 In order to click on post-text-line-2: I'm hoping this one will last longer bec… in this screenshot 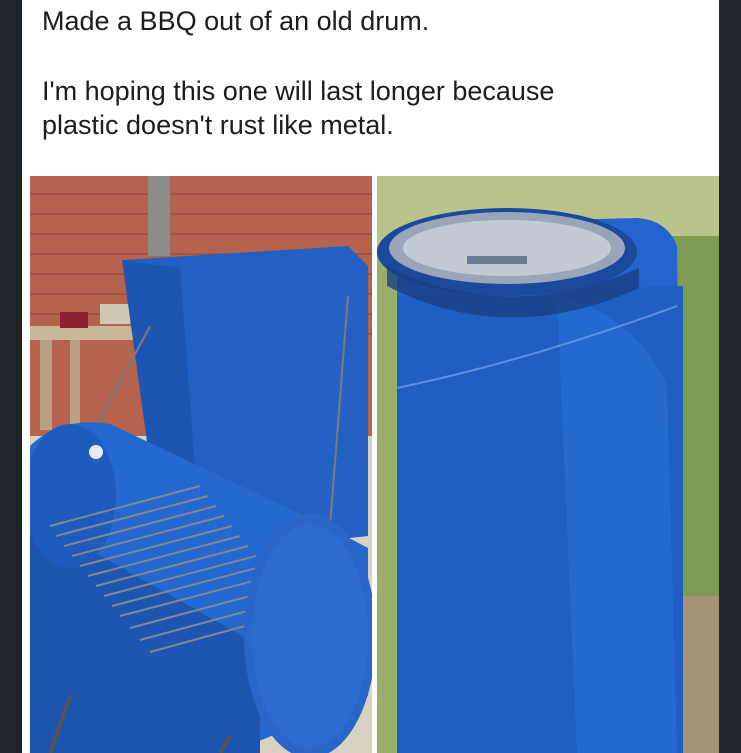, I will do `click(298, 91)`.